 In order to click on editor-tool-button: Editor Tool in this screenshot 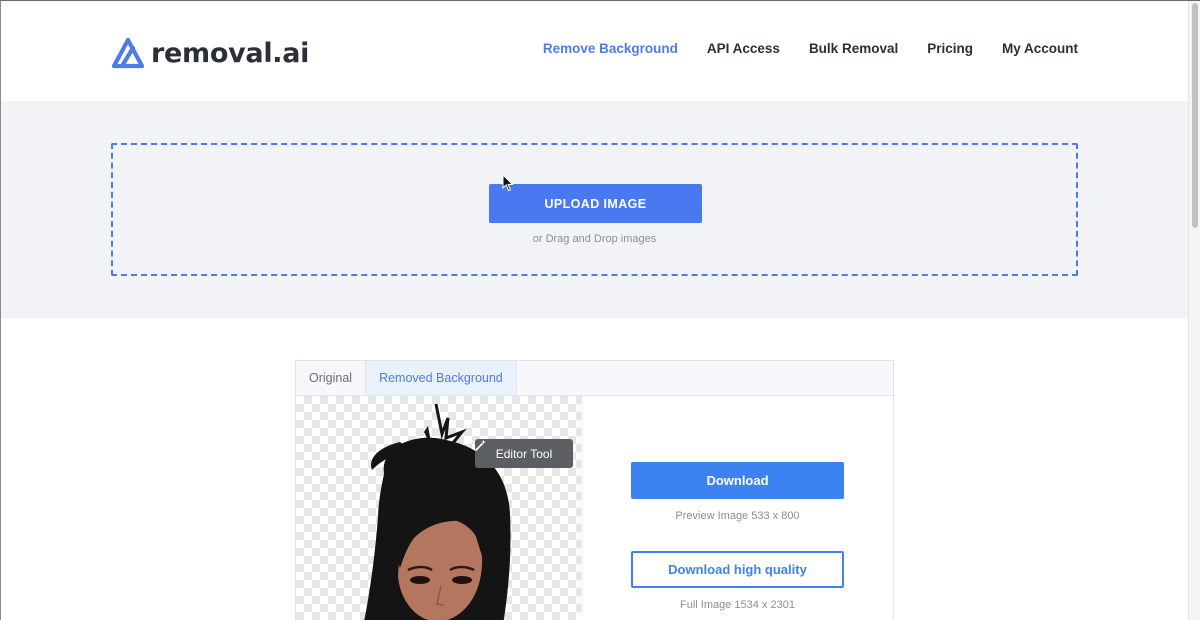, I will do `click(524, 453)`.